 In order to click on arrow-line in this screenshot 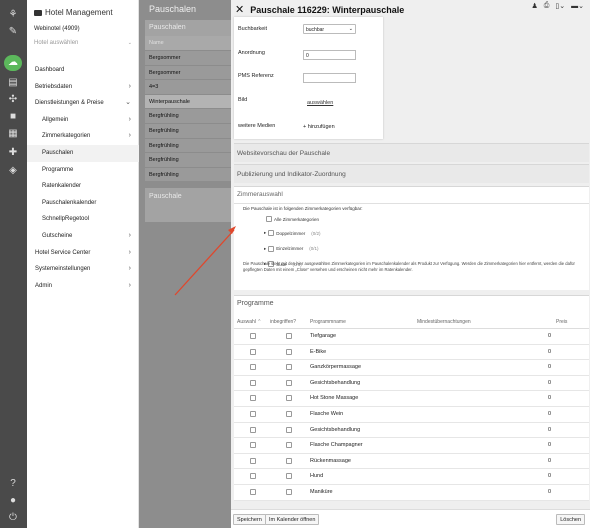, I will do `click(204, 262)`.